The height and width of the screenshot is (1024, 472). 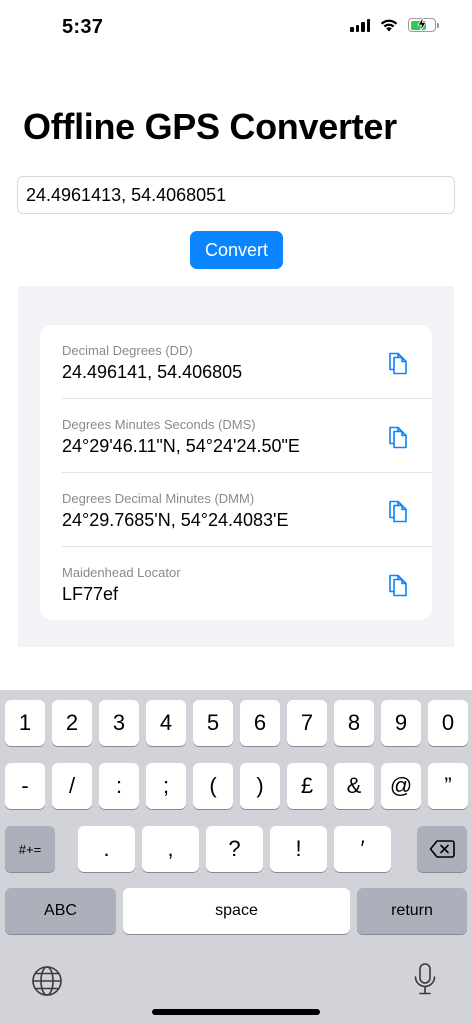 I want to click on copy-maidenhead-button, so click(x=398, y=585).